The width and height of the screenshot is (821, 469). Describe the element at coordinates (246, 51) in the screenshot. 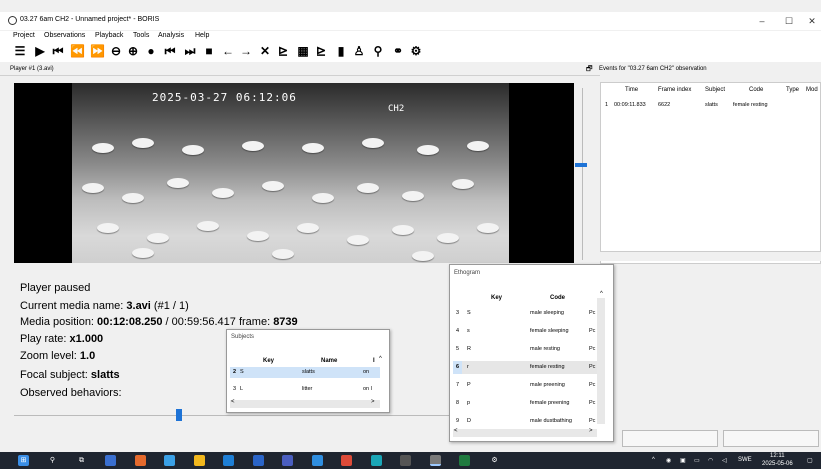

I see `arrow-right-icon: →` at that location.